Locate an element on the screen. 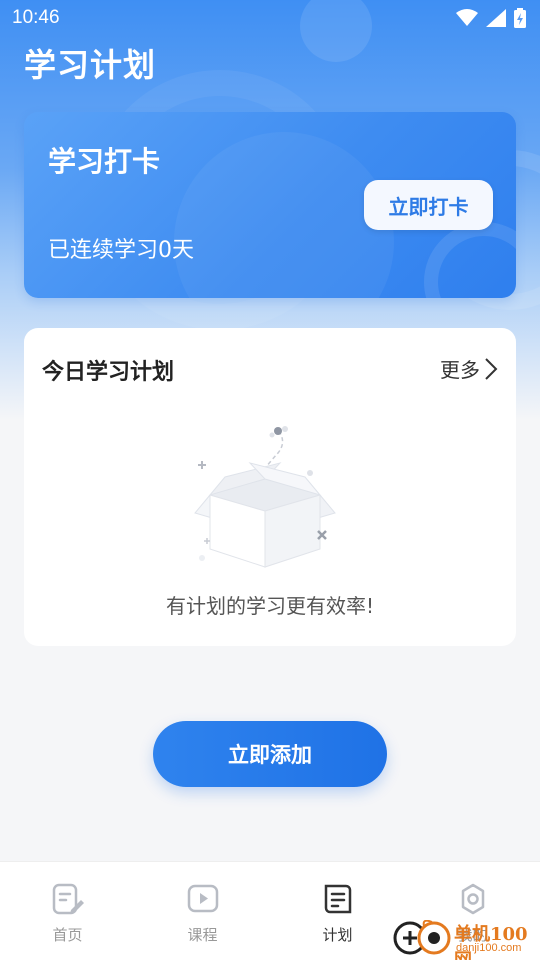 Image resolution: width=540 pixels, height=960 pixels. tab-plan: 计划 is located at coordinates (337, 911).